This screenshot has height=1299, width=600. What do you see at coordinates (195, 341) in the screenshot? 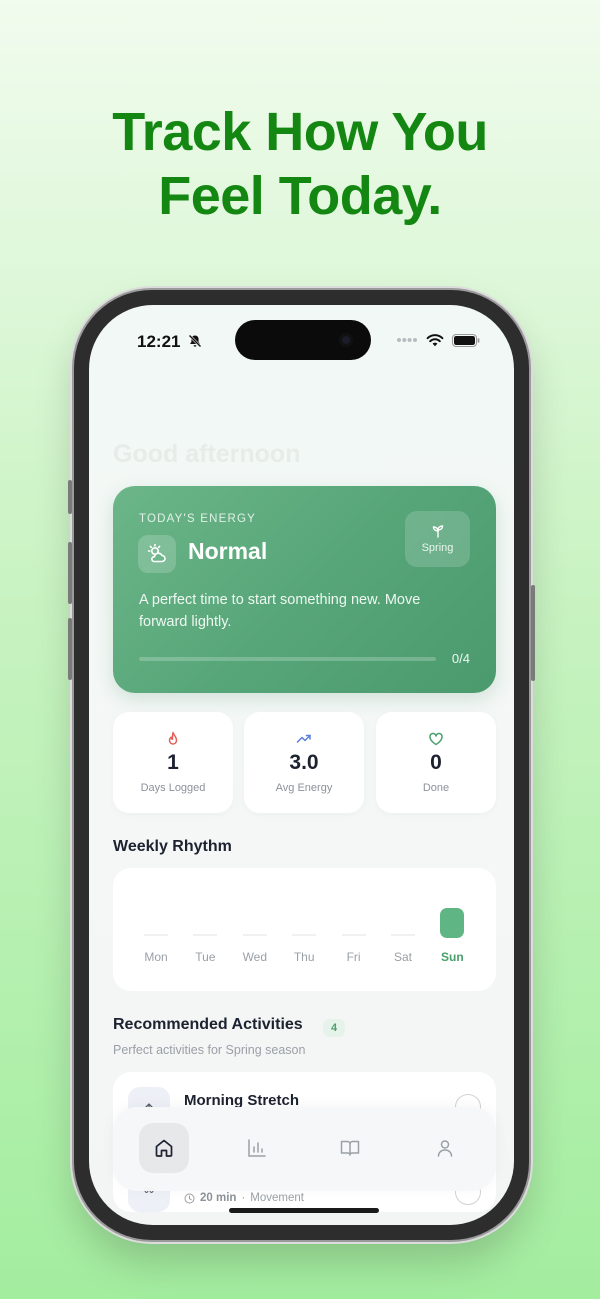
I see `bell-muted-icon` at bounding box center [195, 341].